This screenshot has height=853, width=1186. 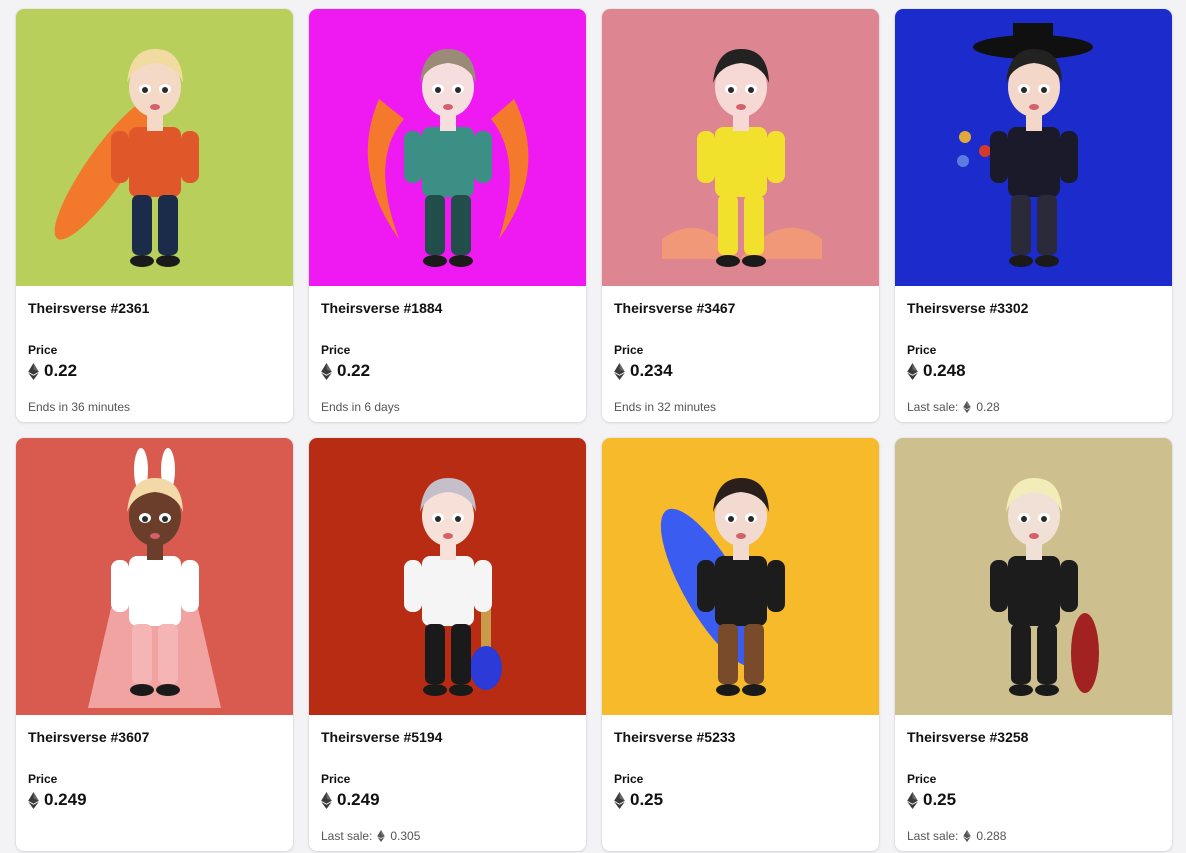 What do you see at coordinates (381, 737) in the screenshot?
I see `nft-name: Theirsverse #5194` at bounding box center [381, 737].